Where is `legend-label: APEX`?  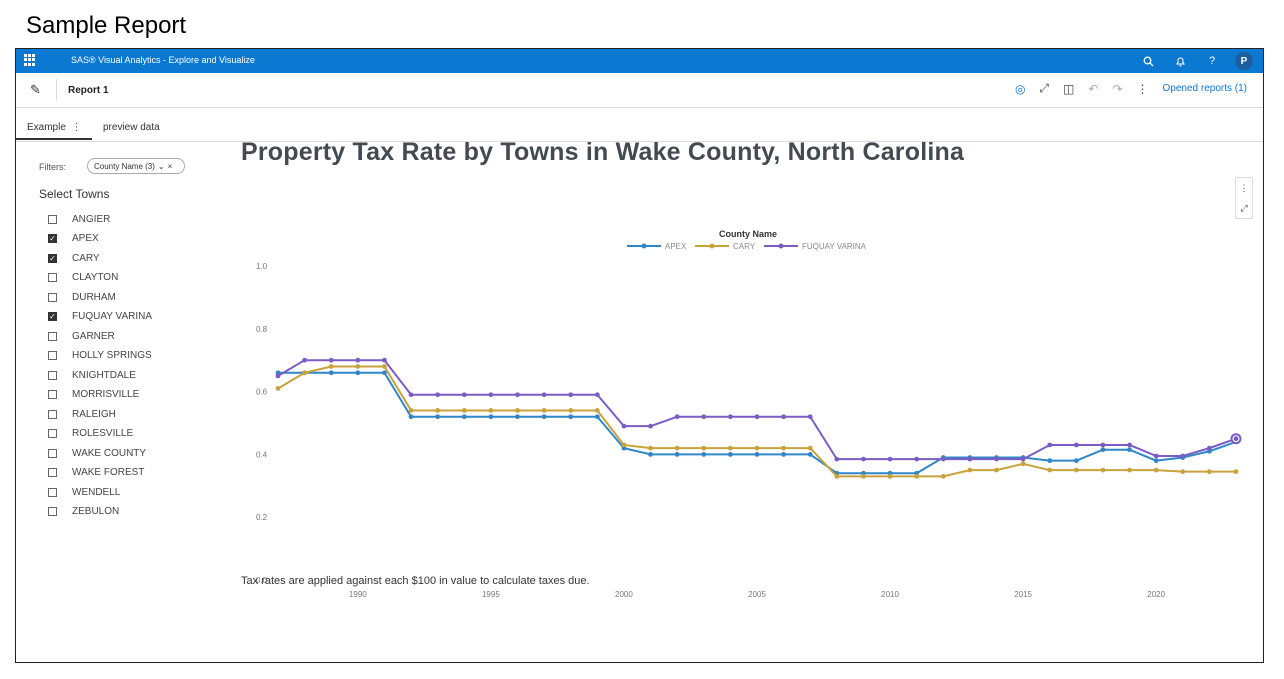 legend-label: APEX is located at coordinates (676, 246).